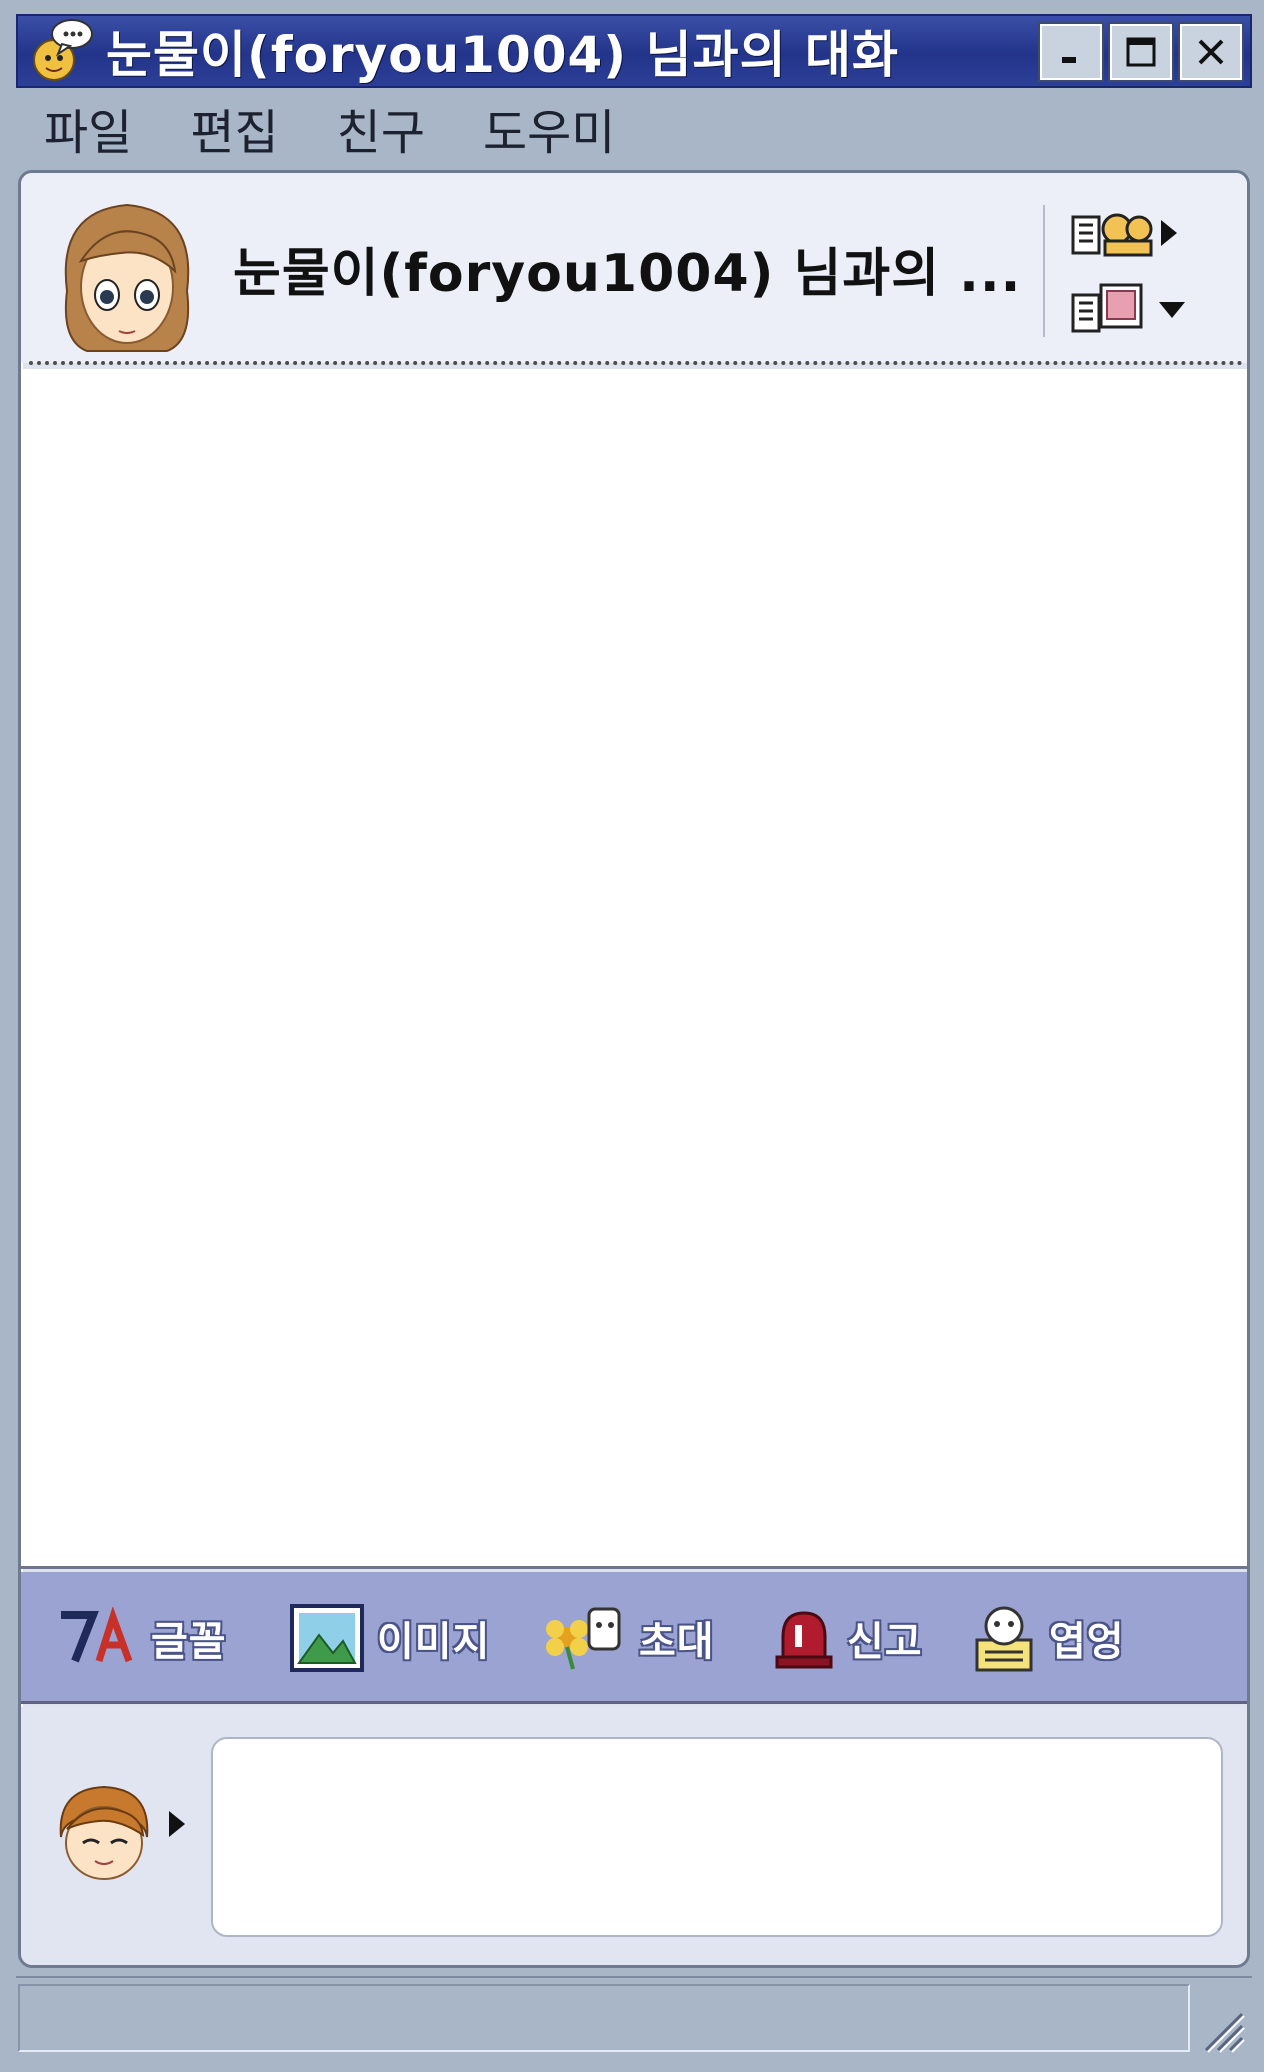  Describe the element at coordinates (634, 128) in the screenshot. I see `menu-bar: 파일 편집 친구 도우미` at that location.